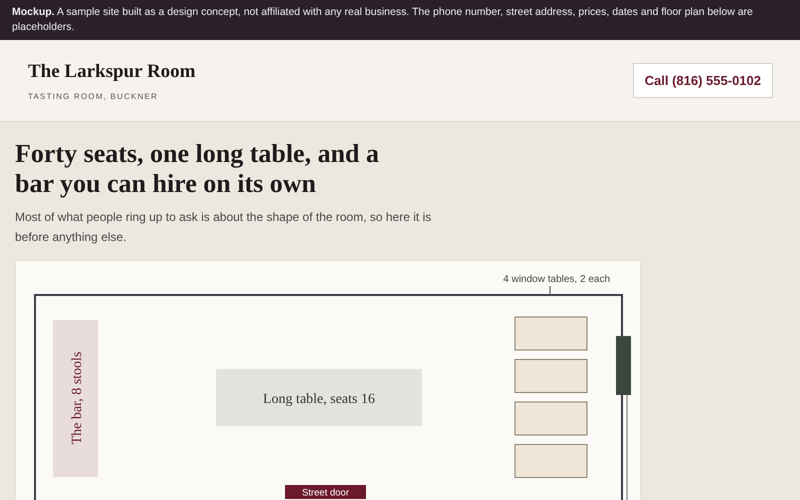 The height and width of the screenshot is (500, 800). What do you see at coordinates (623, 365) in the screenshot?
I see `window` at bounding box center [623, 365].